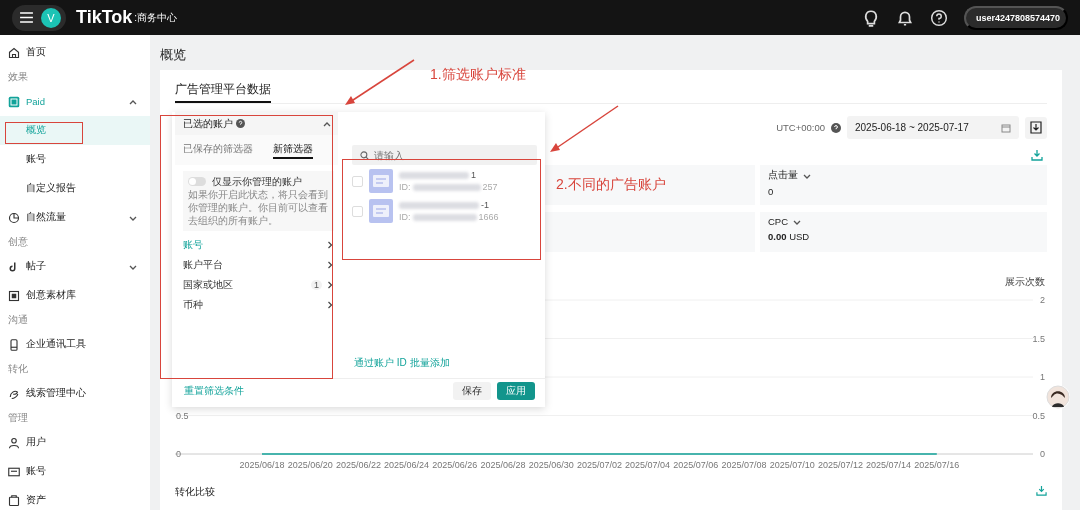 The height and width of the screenshot is (510, 1080). I want to click on metric-value: 0, so click(771, 191).